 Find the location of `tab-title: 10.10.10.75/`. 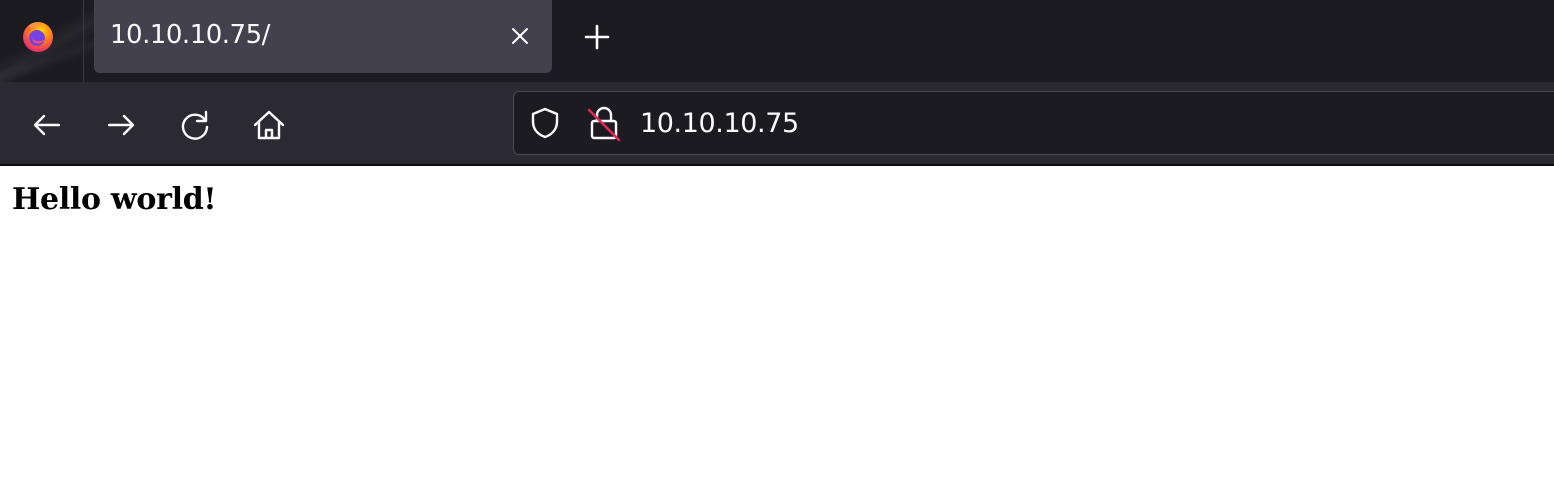

tab-title: 10.10.10.75/ is located at coordinates (190, 35).